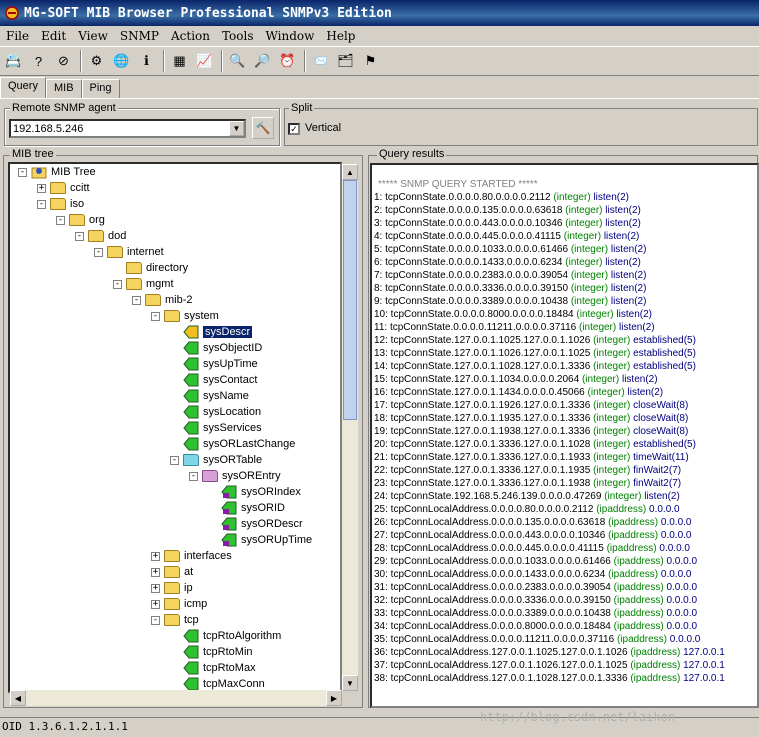  What do you see at coordinates (370, 61) in the screenshot?
I see `flag-button: ⚑` at bounding box center [370, 61].